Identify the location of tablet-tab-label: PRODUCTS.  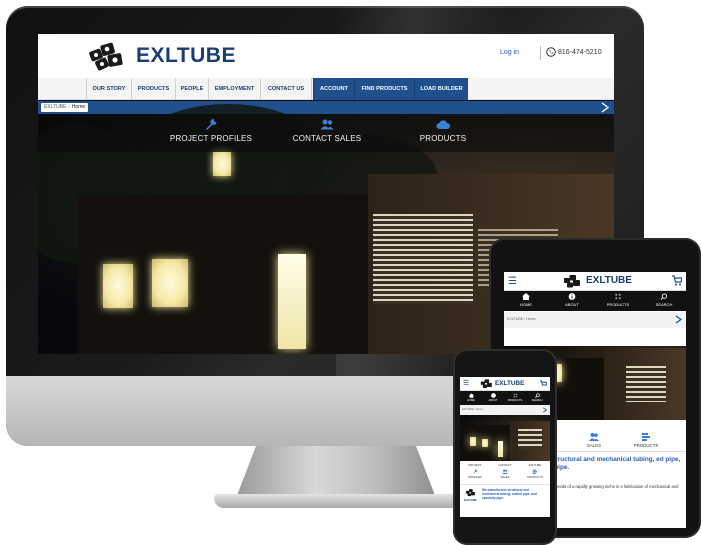
(646, 445).